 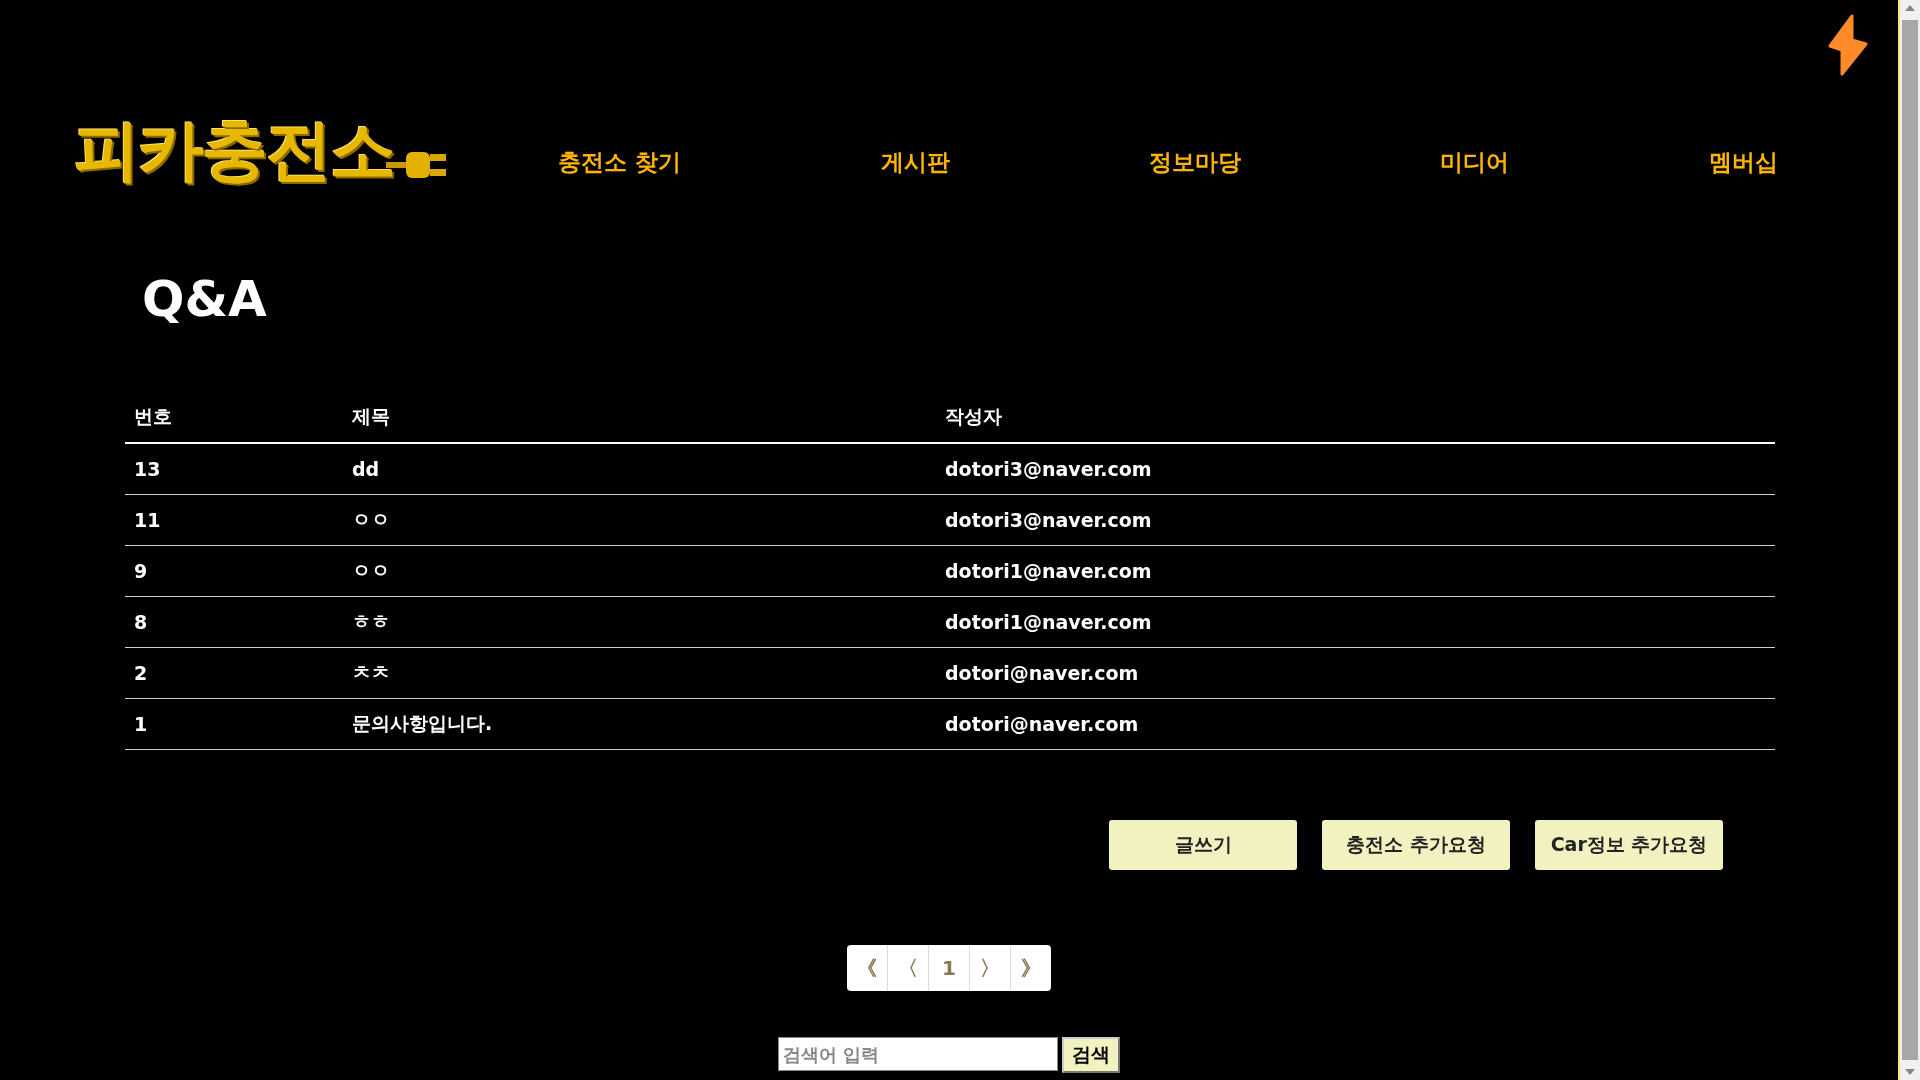 I want to click on search-field: 검색어 입력, so click(x=918, y=1054).